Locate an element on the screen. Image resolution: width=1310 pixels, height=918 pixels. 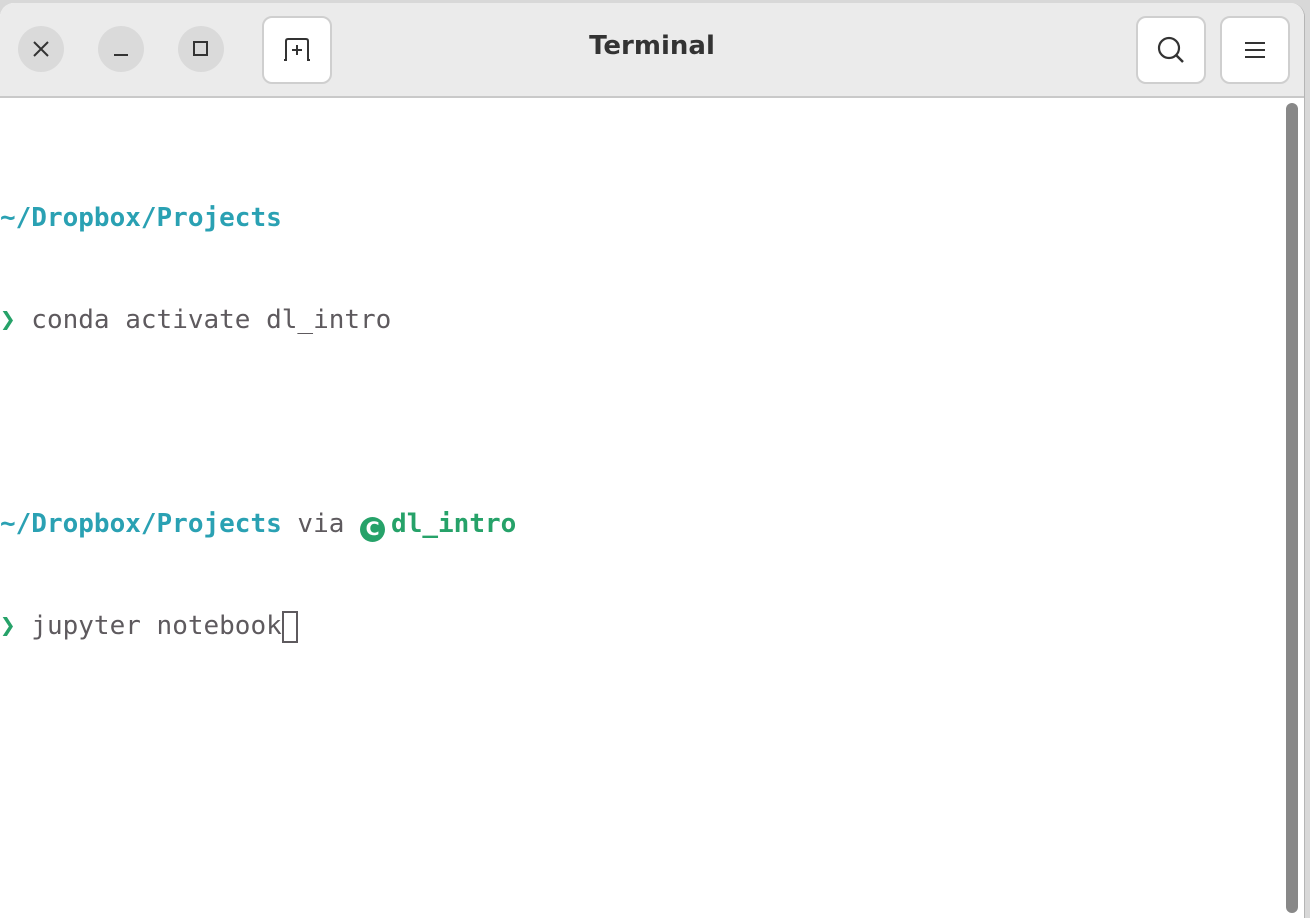
menu-button is located at coordinates (1255, 50).